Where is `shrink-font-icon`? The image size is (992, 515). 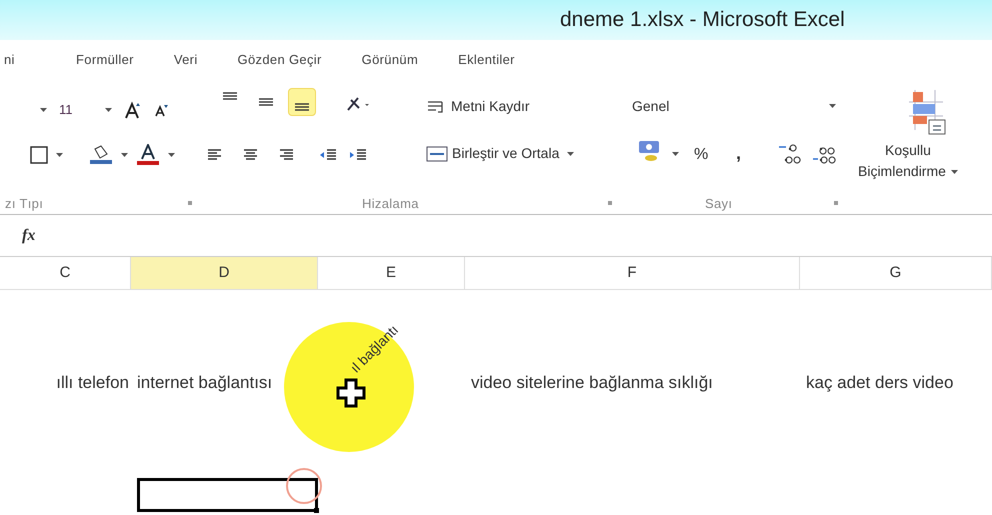 shrink-font-icon is located at coordinates (161, 109).